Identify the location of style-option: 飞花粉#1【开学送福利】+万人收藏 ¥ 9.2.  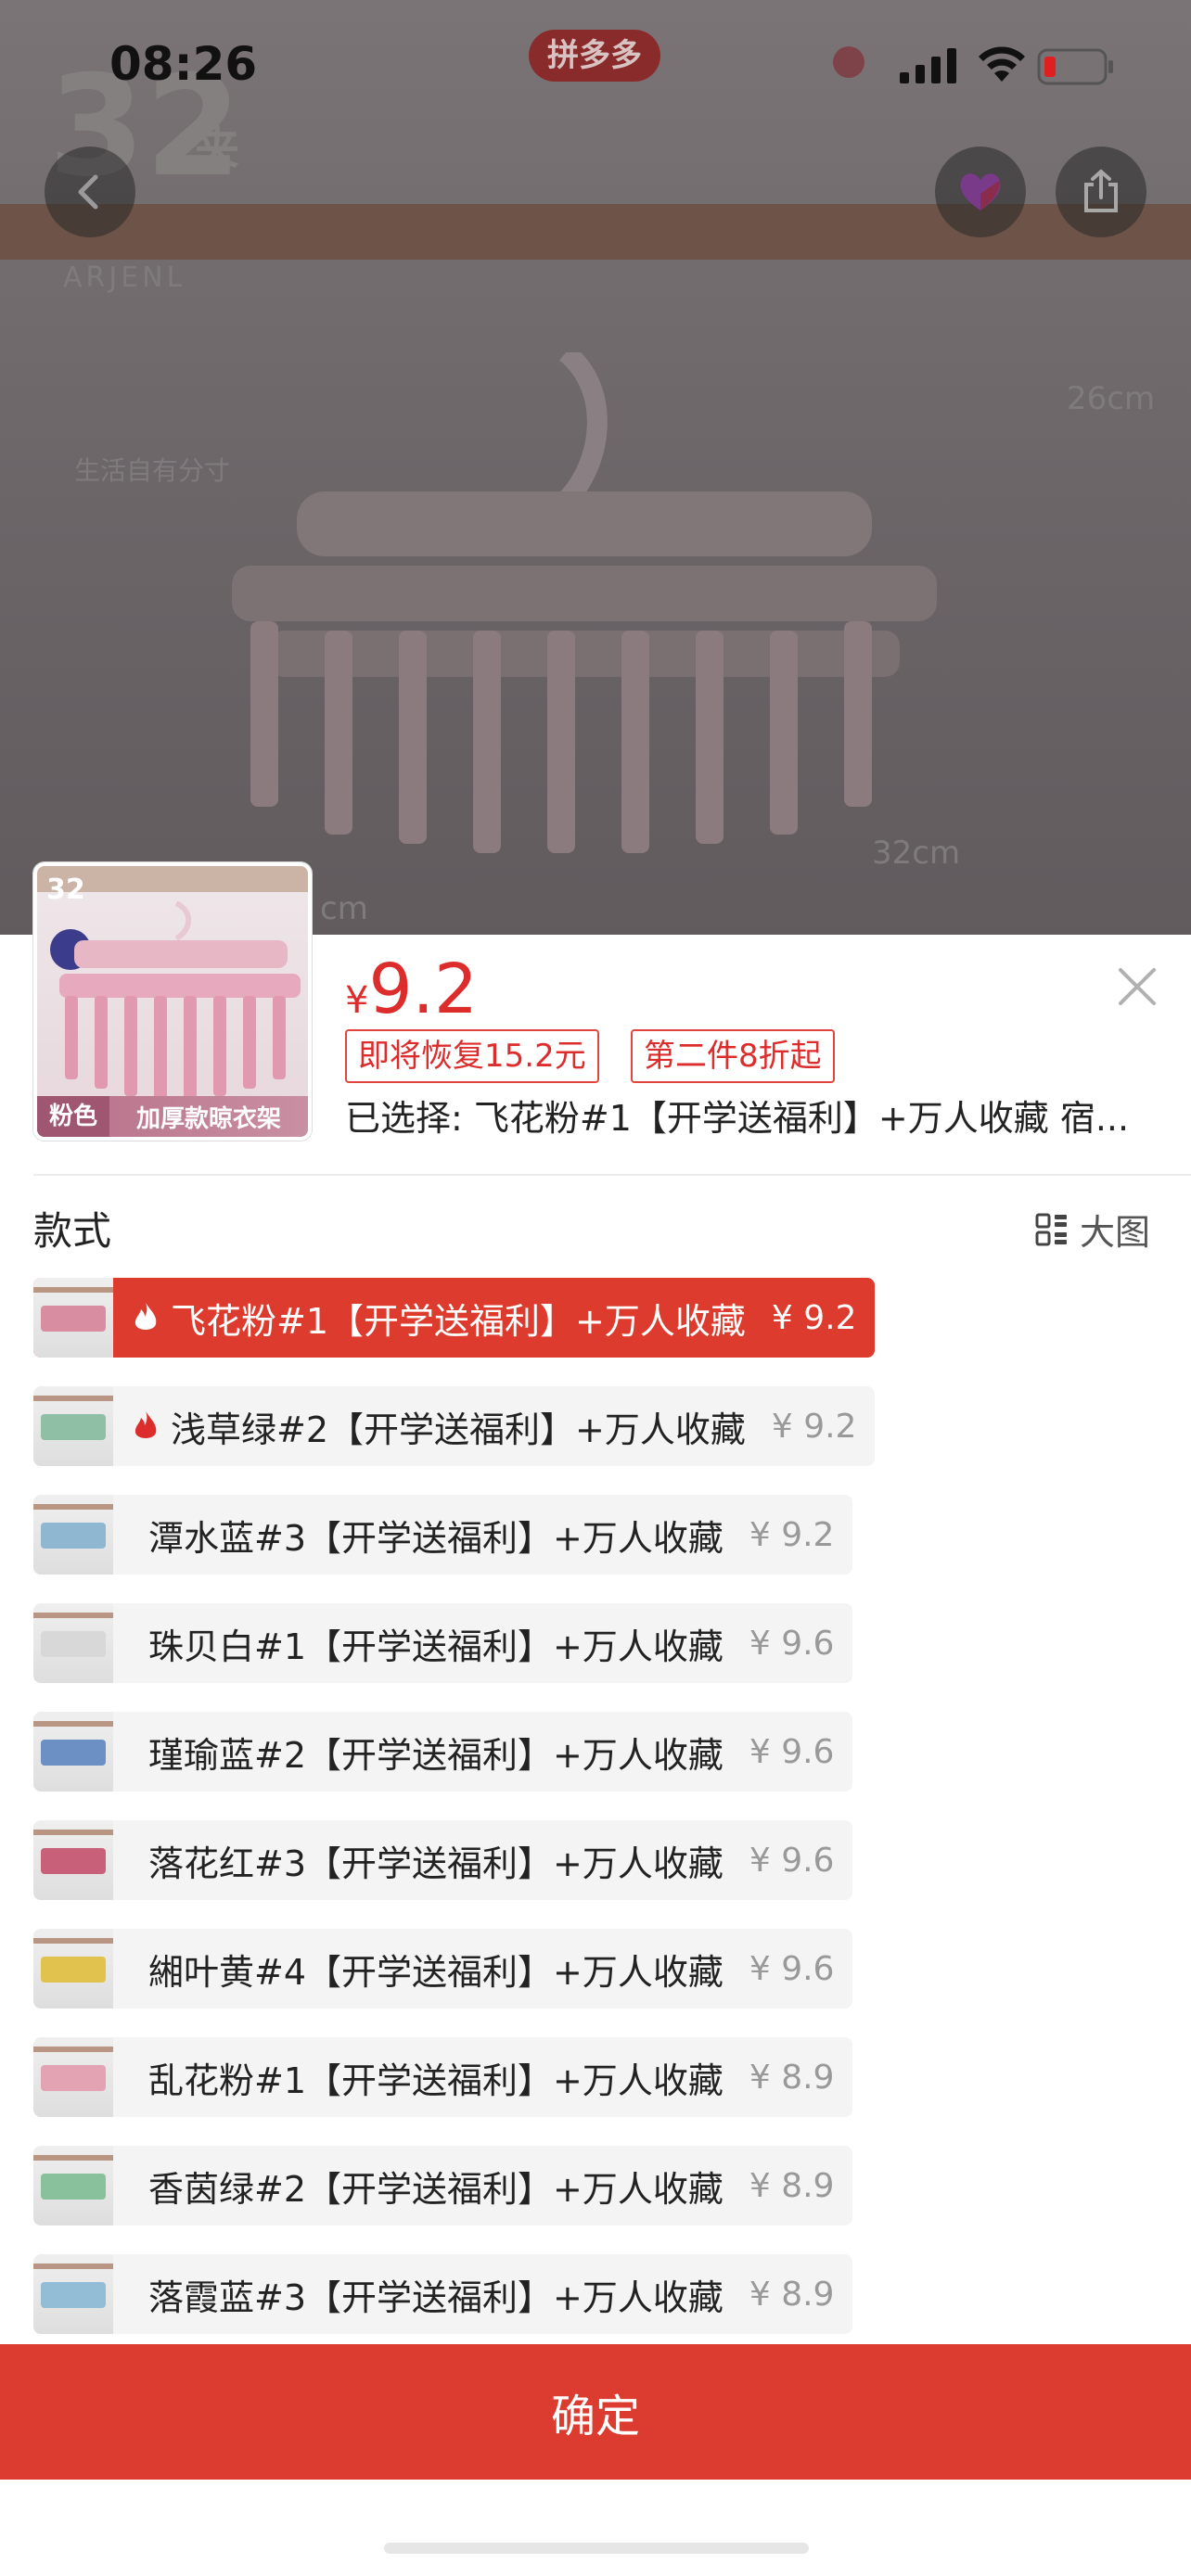
(454, 1318).